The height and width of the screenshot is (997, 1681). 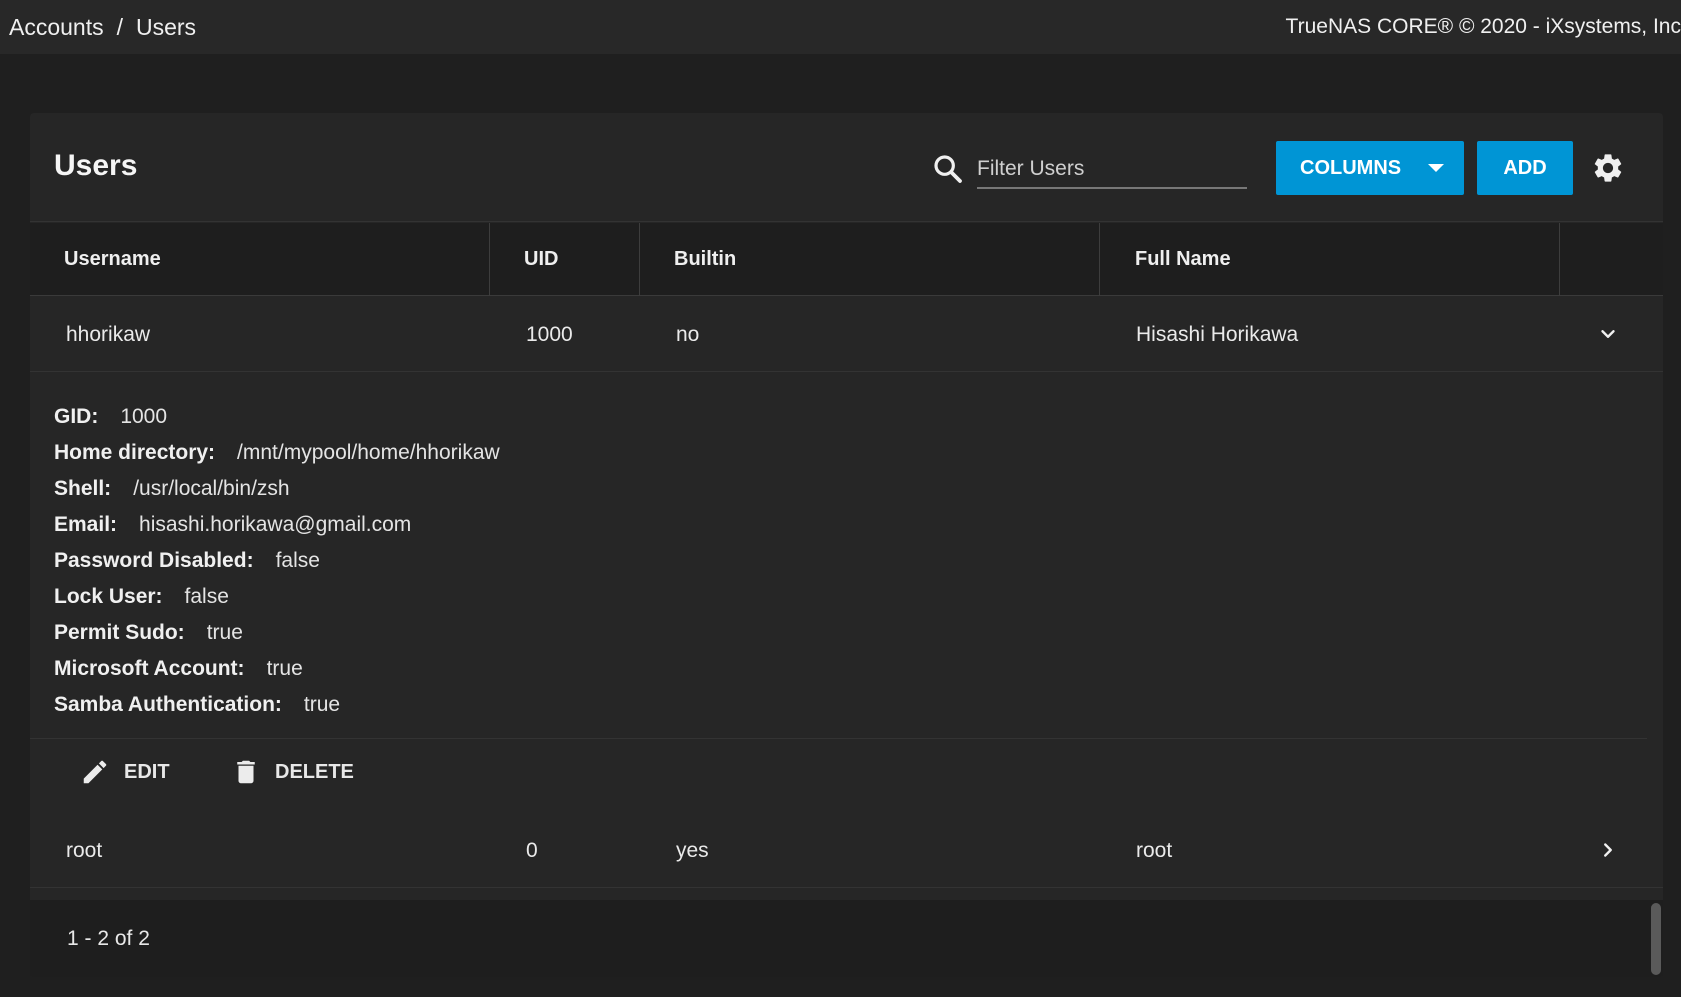 I want to click on edit-button: EDIT, so click(x=125, y=772).